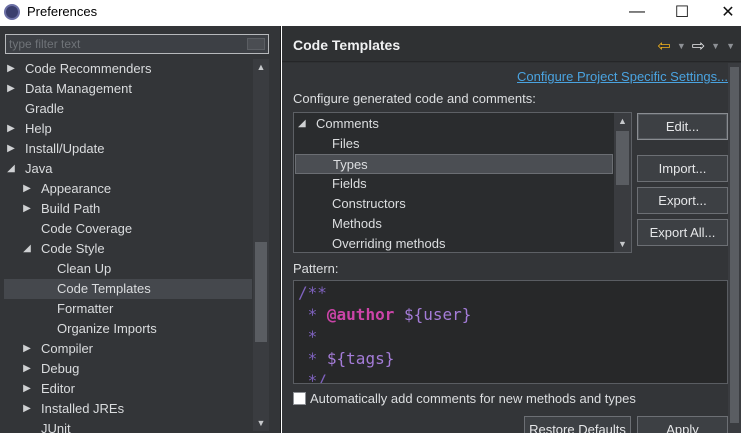  Describe the element at coordinates (126, 109) in the screenshot. I see `tree-item-gradle: Gradle` at that location.